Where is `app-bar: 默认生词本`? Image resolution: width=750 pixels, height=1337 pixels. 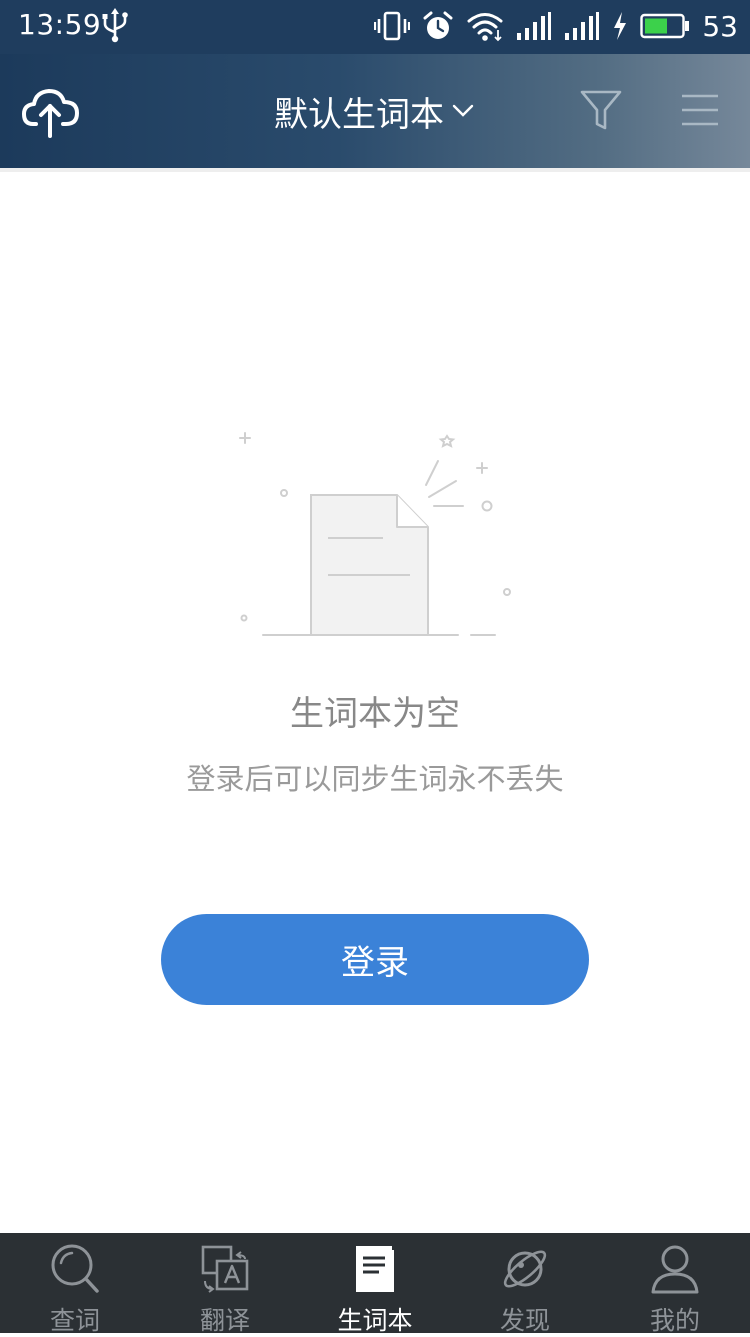
app-bar: 默认生词本 is located at coordinates (375, 111).